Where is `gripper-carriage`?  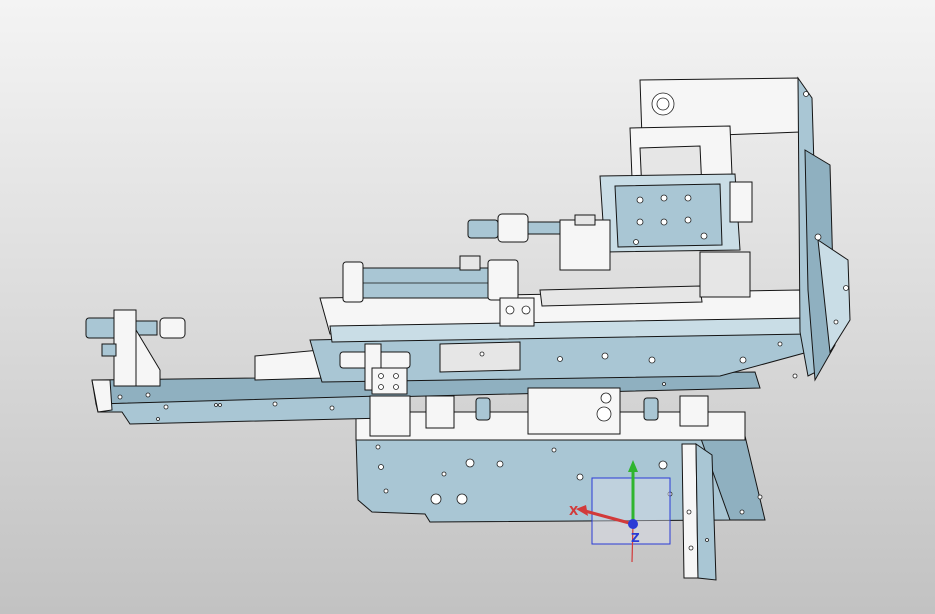 gripper-carriage is located at coordinates (656, 211).